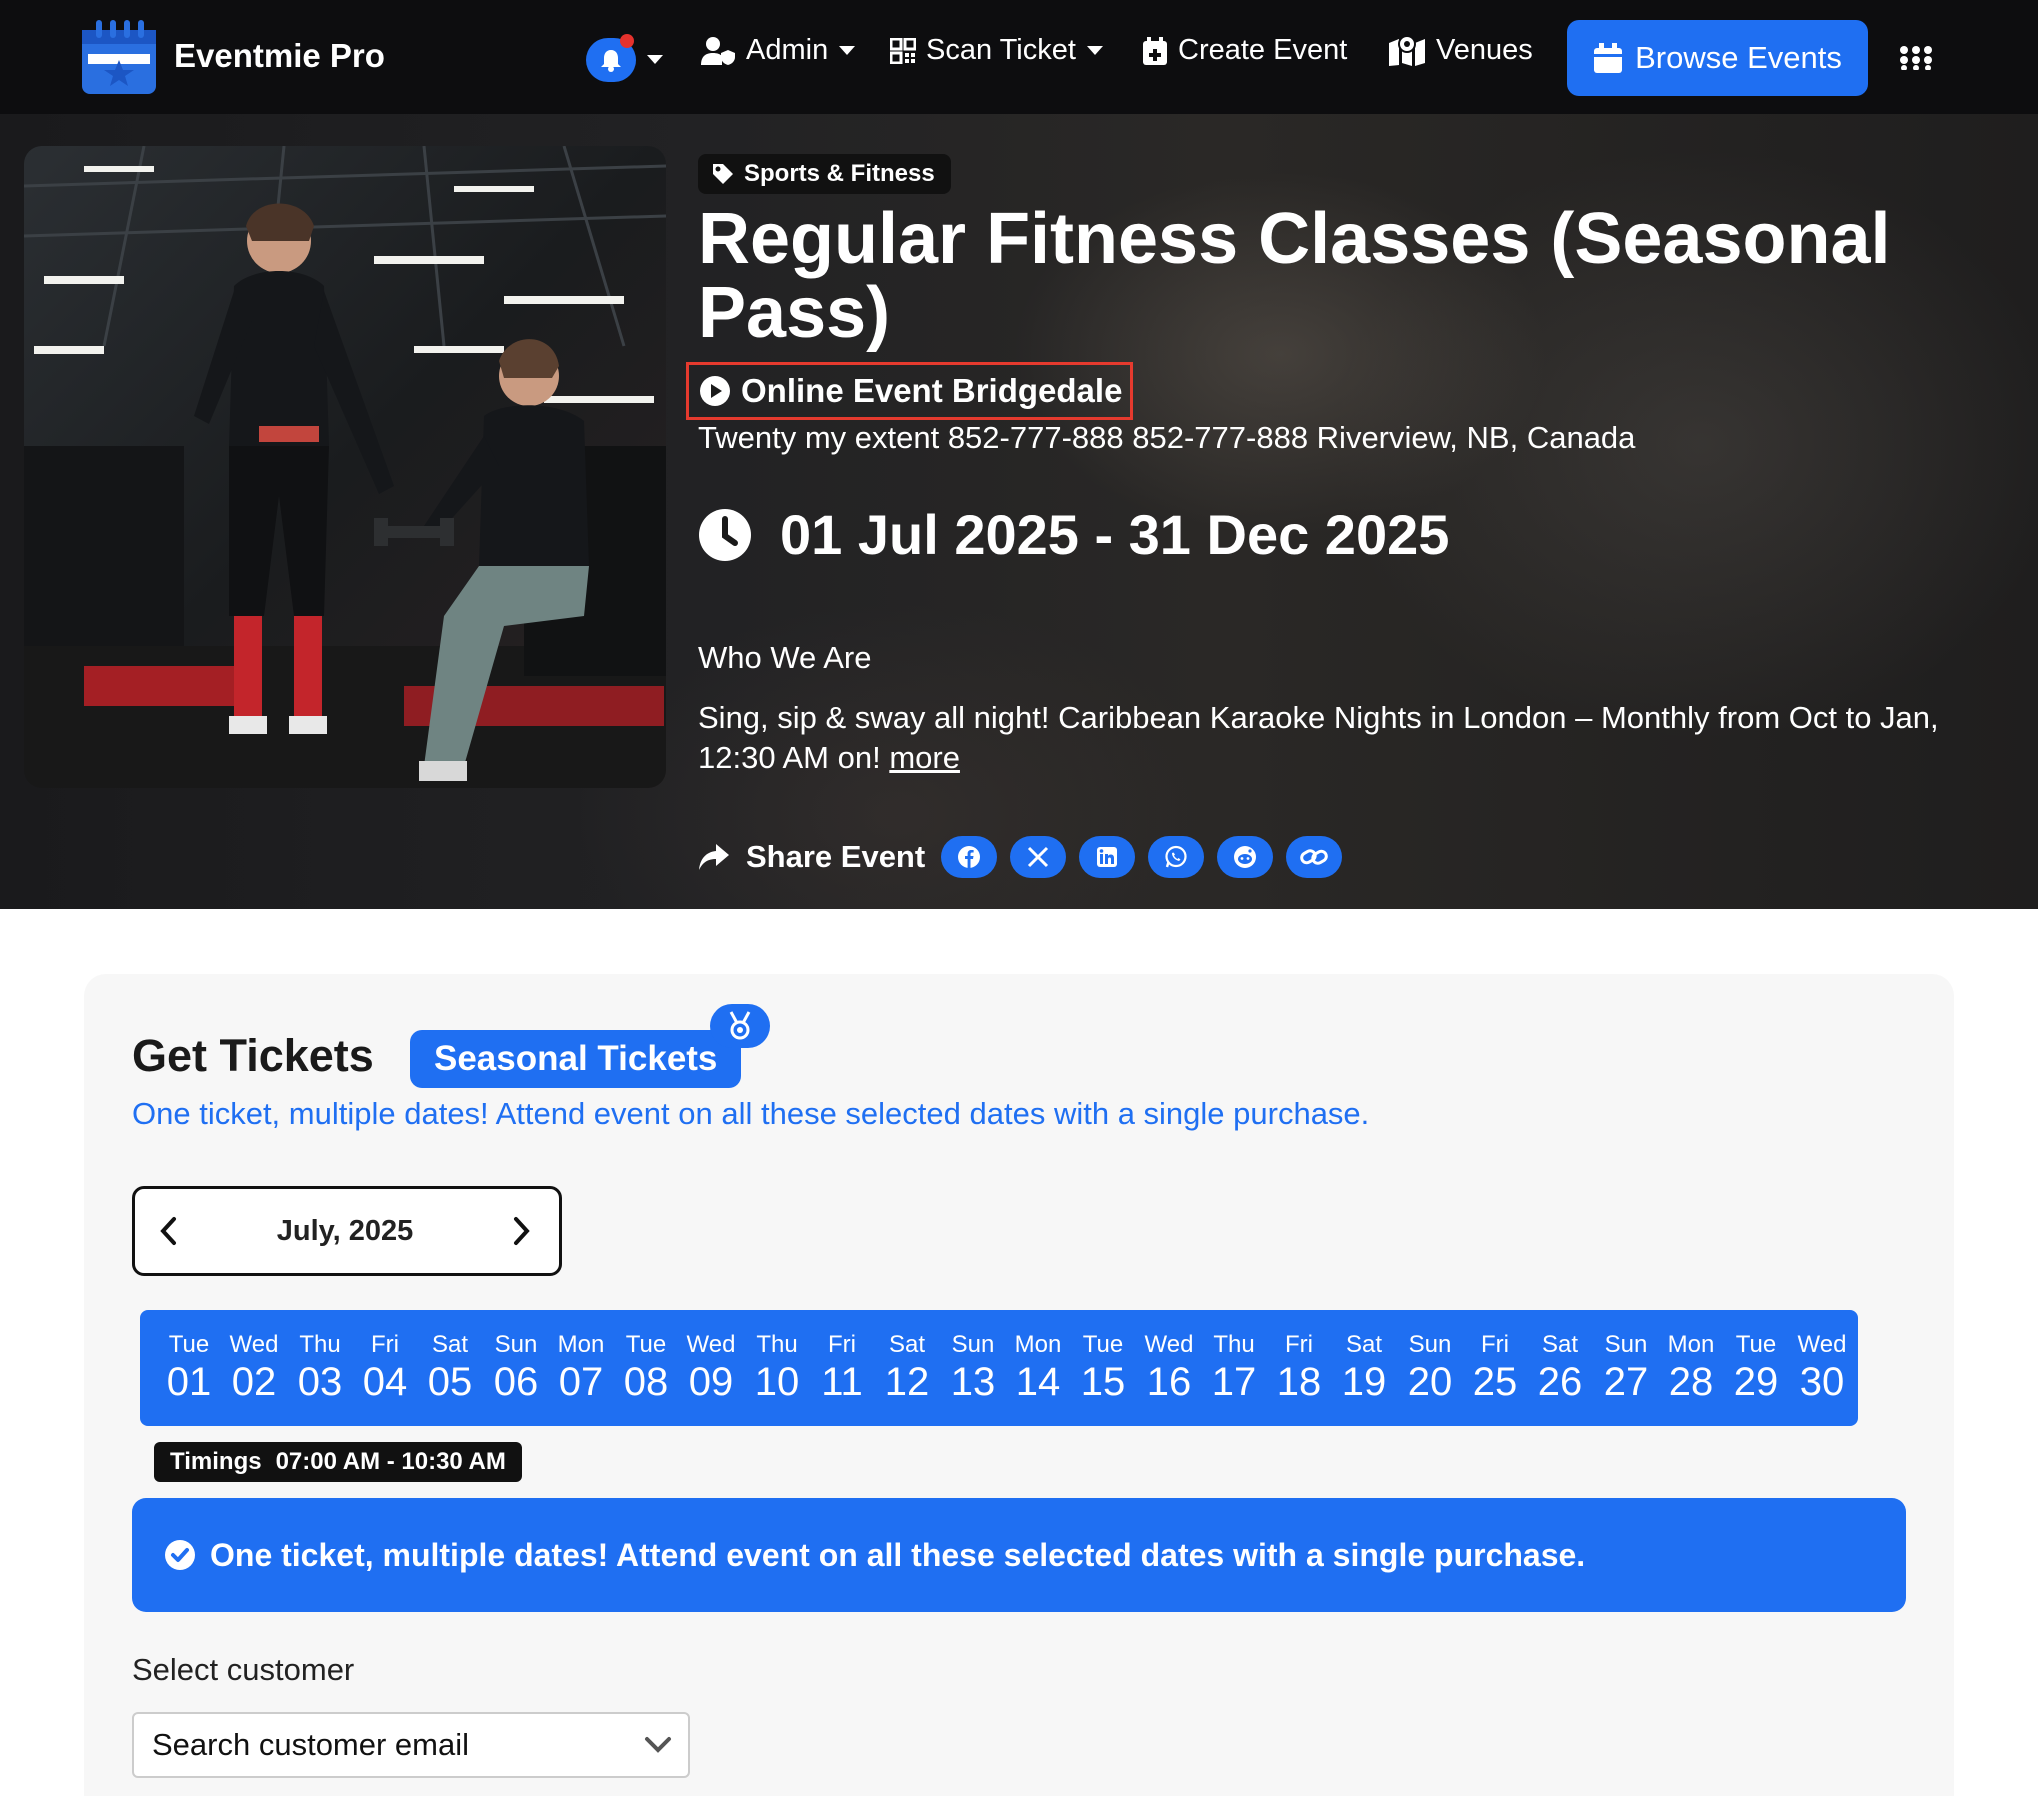  I want to click on apps-grid-icon, so click(1916, 58).